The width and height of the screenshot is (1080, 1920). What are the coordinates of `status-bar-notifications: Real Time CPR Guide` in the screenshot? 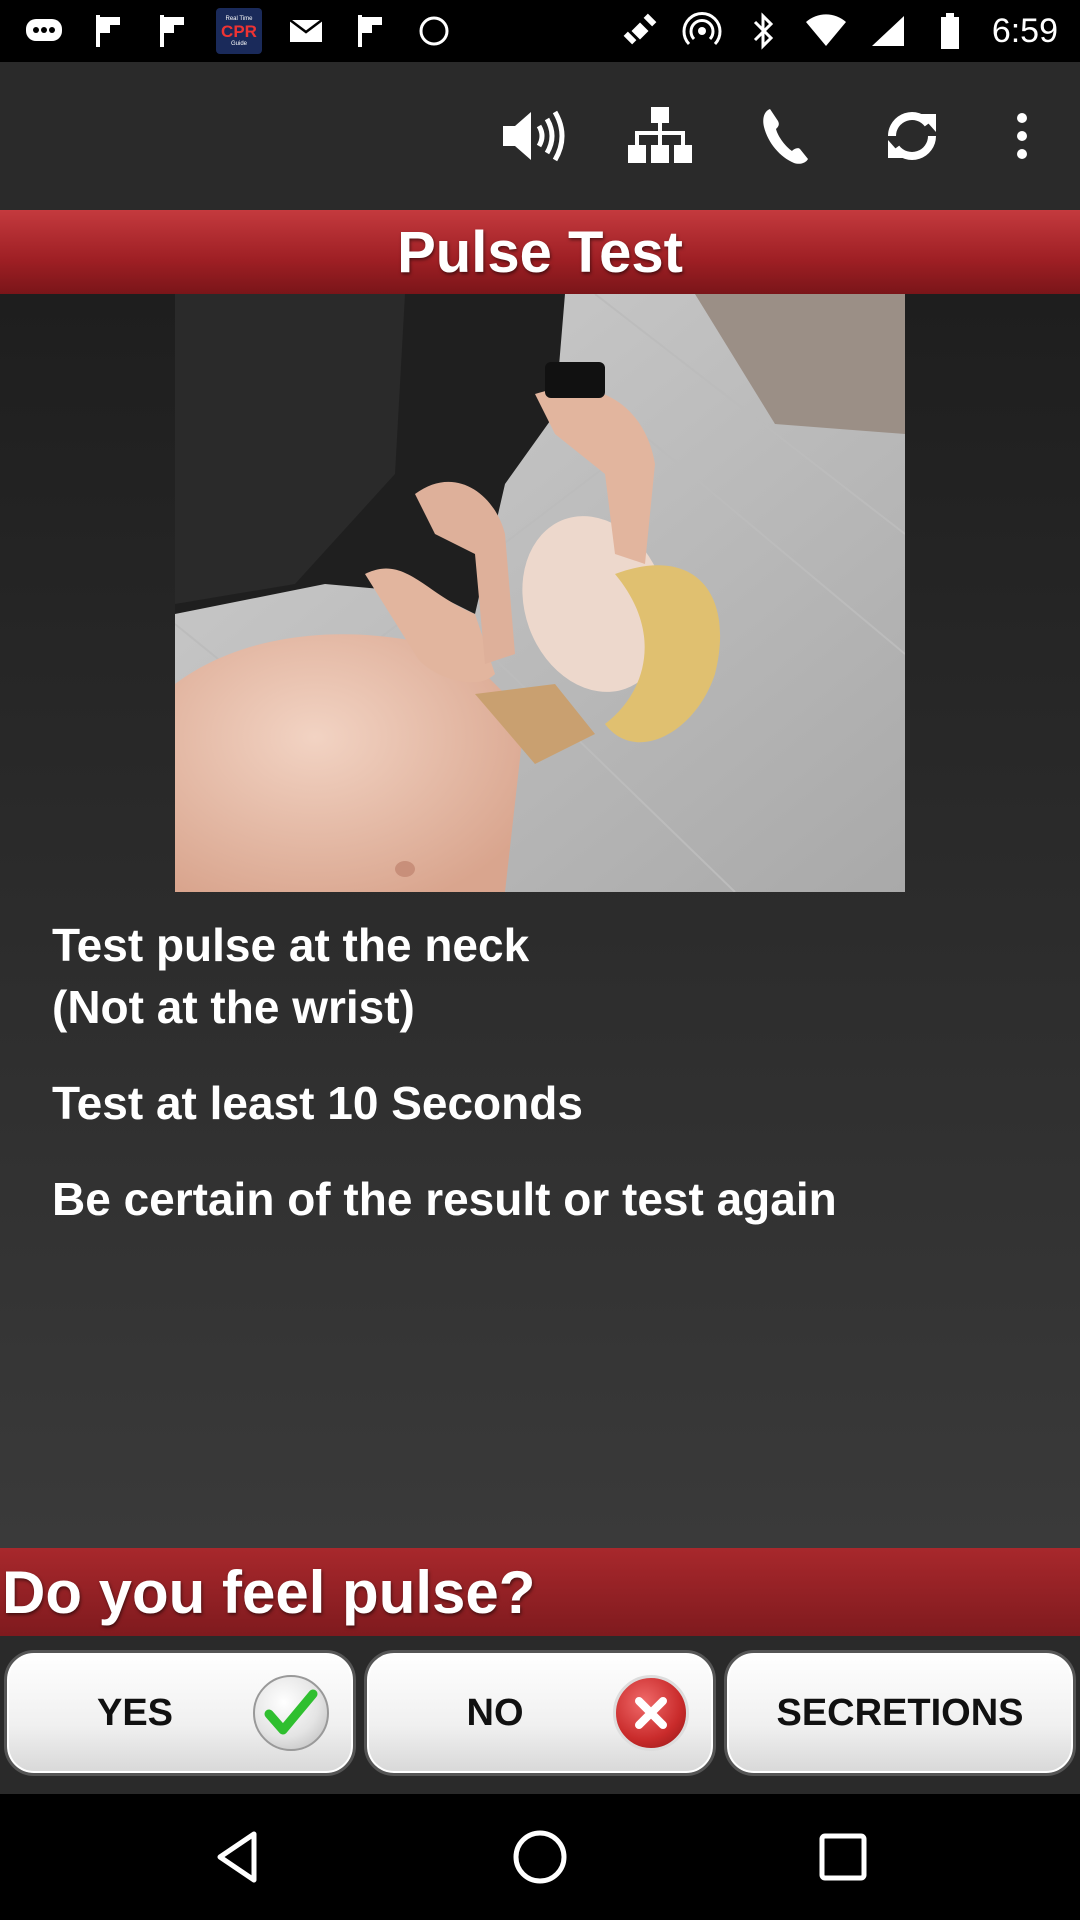 It's located at (239, 31).